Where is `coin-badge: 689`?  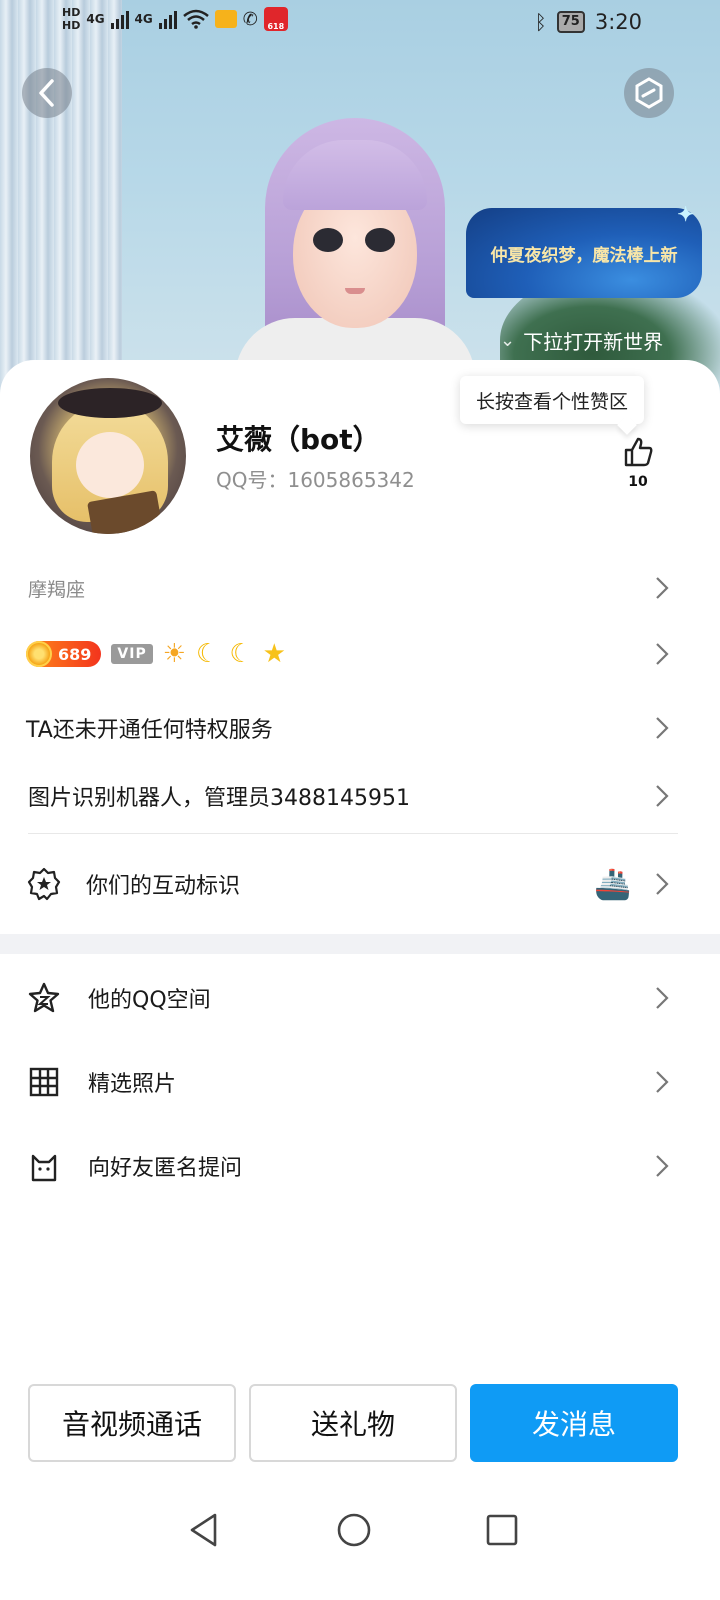
coin-badge: 689 is located at coordinates (64, 654).